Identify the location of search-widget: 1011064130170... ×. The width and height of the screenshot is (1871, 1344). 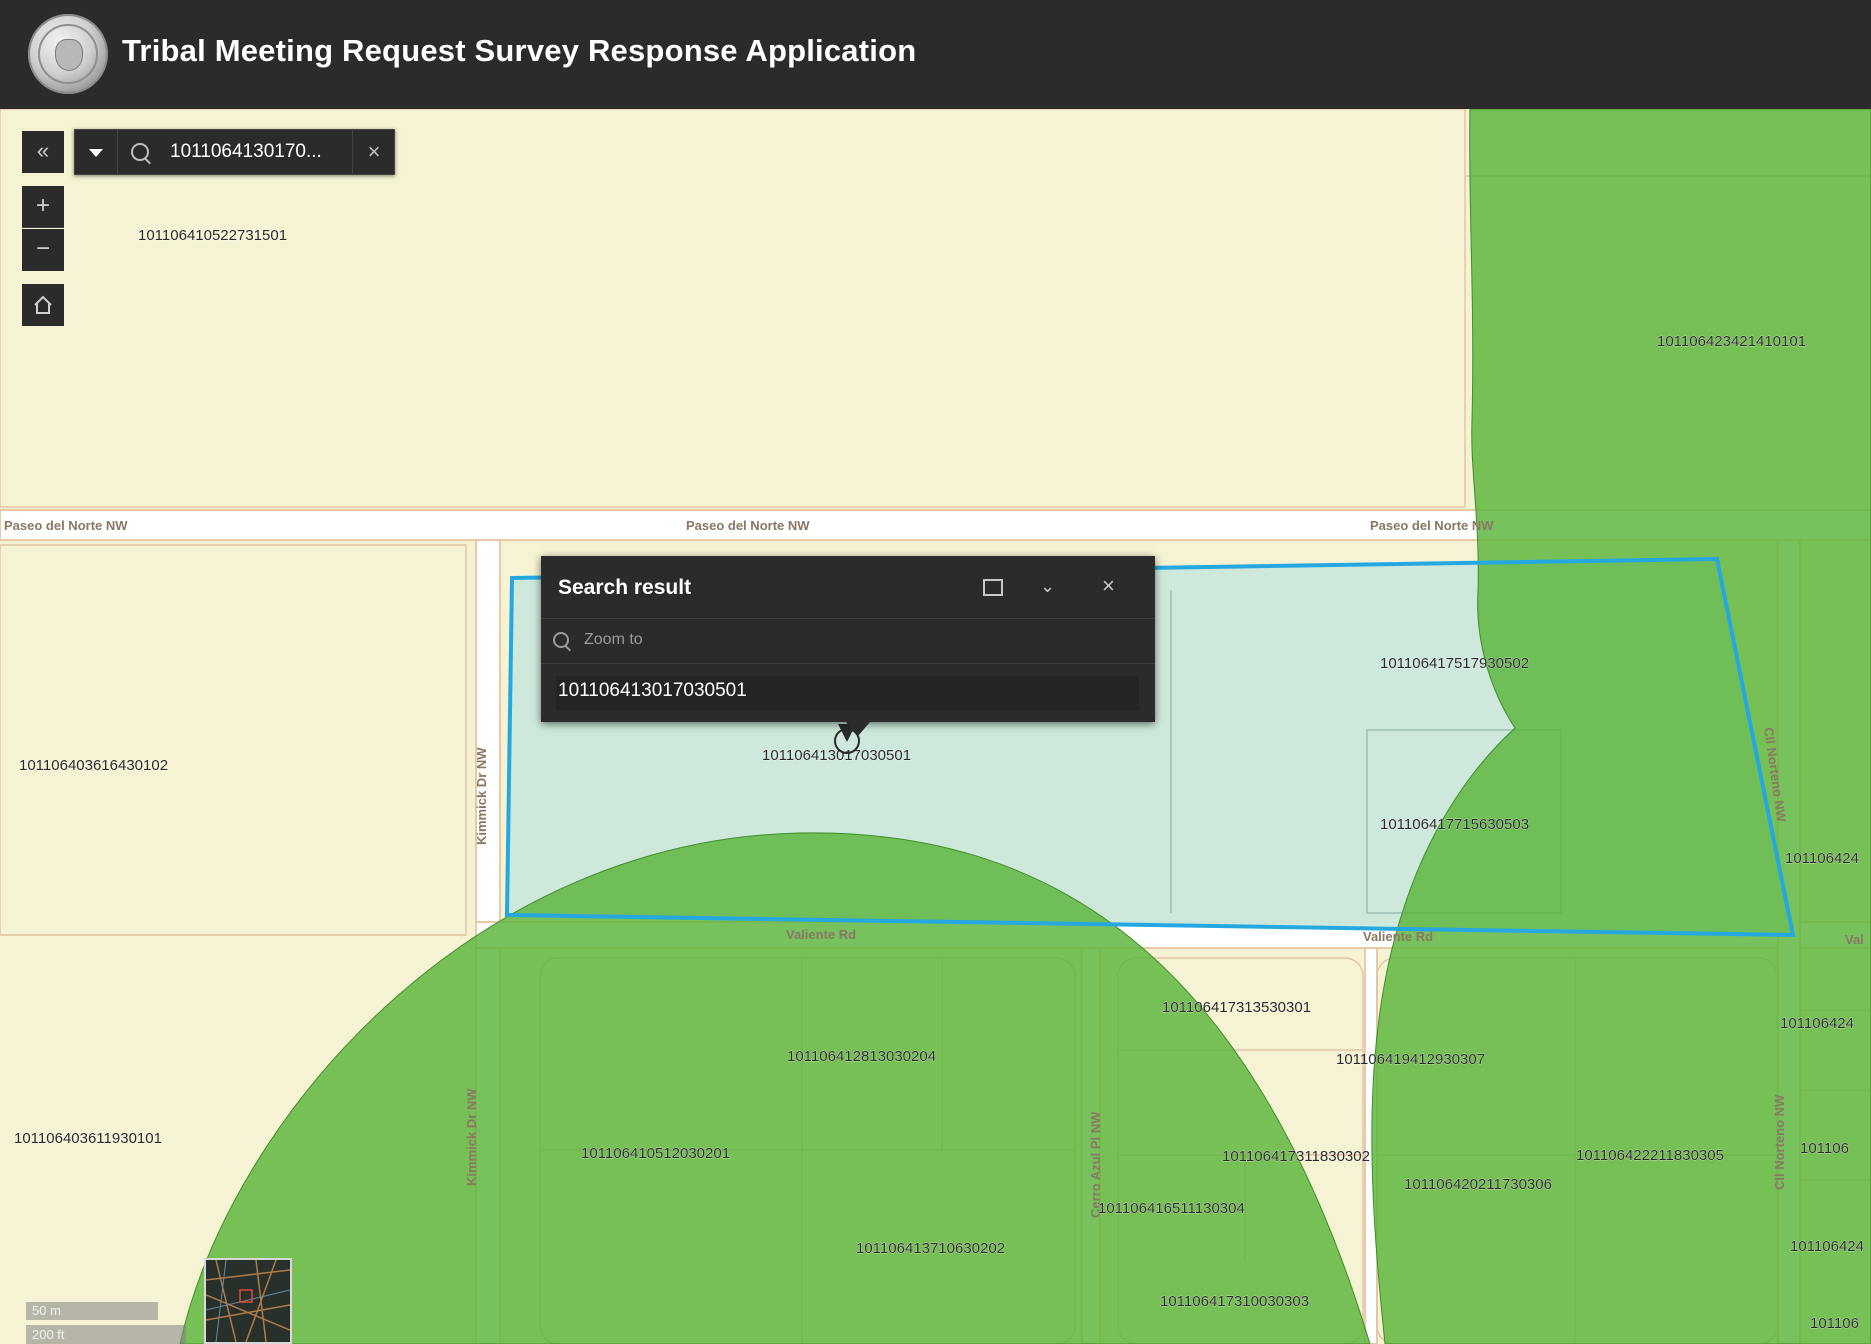
(234, 152).